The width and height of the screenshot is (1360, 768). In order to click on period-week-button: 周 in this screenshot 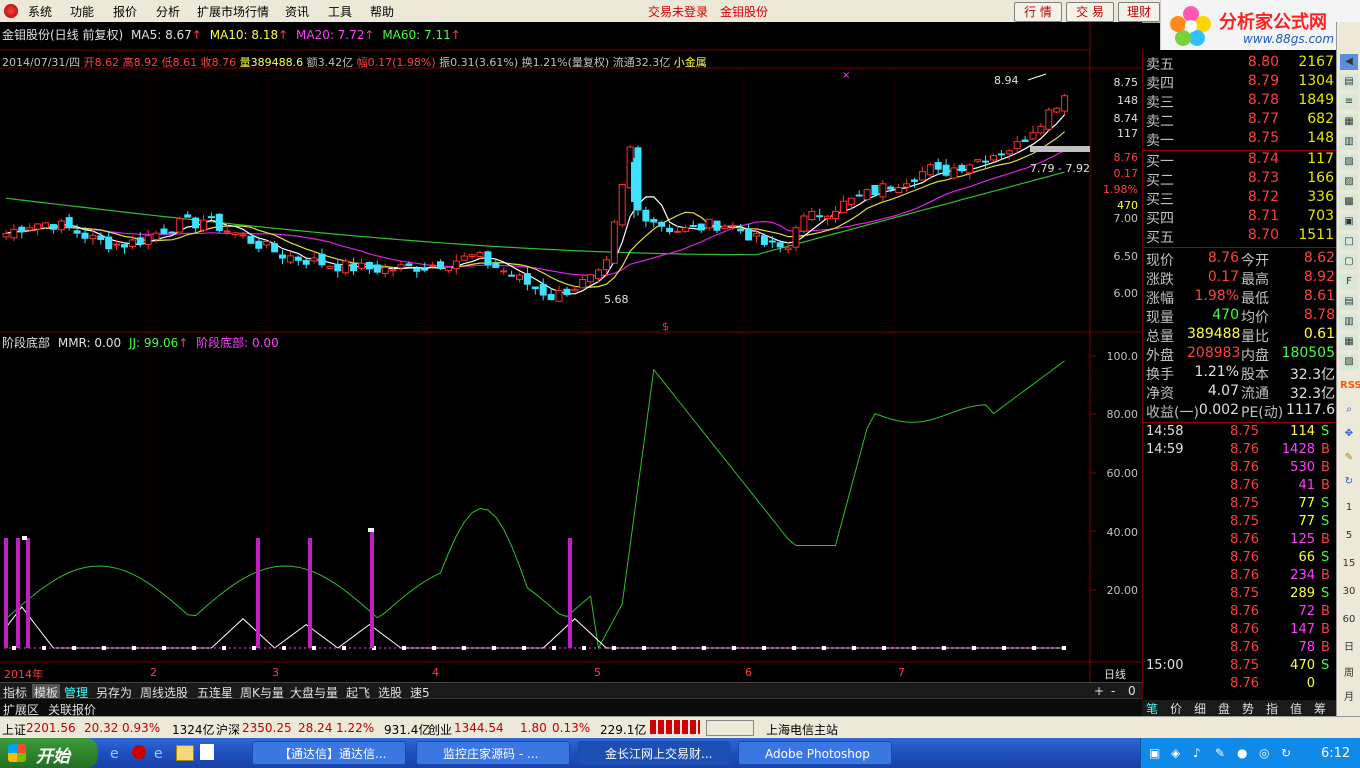, I will do `click(1349, 674)`.